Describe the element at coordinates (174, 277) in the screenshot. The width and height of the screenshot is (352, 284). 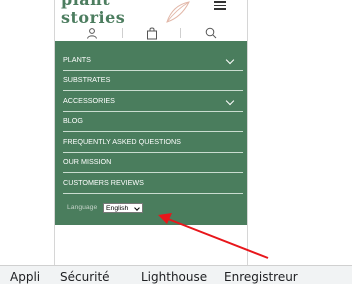
I see `devtools-tab-lighthouse: Lighthouse` at that location.